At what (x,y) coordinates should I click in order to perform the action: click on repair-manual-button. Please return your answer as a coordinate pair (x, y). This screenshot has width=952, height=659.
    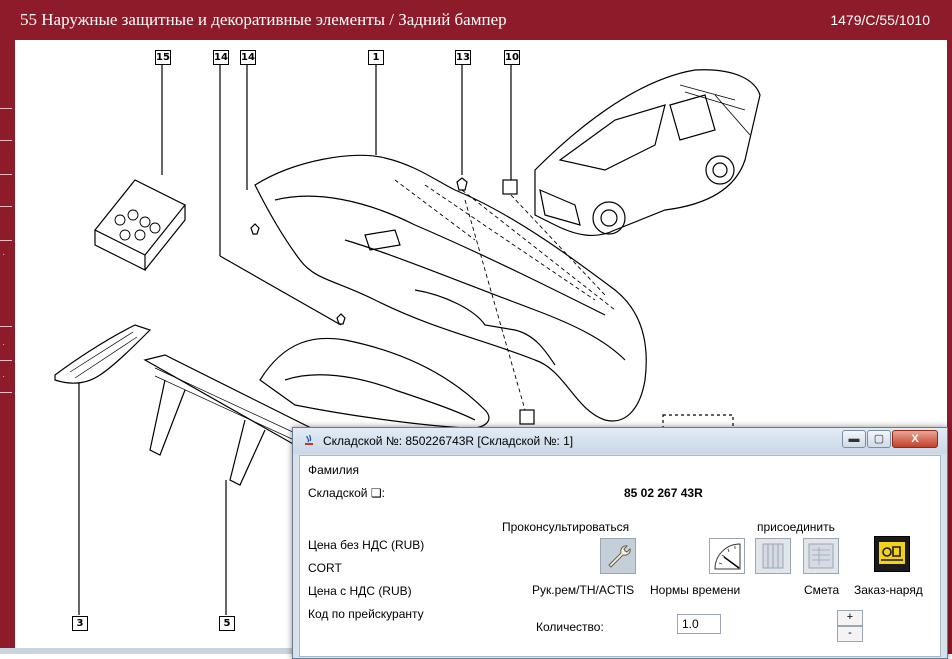
    Looking at the image, I should click on (618, 556).